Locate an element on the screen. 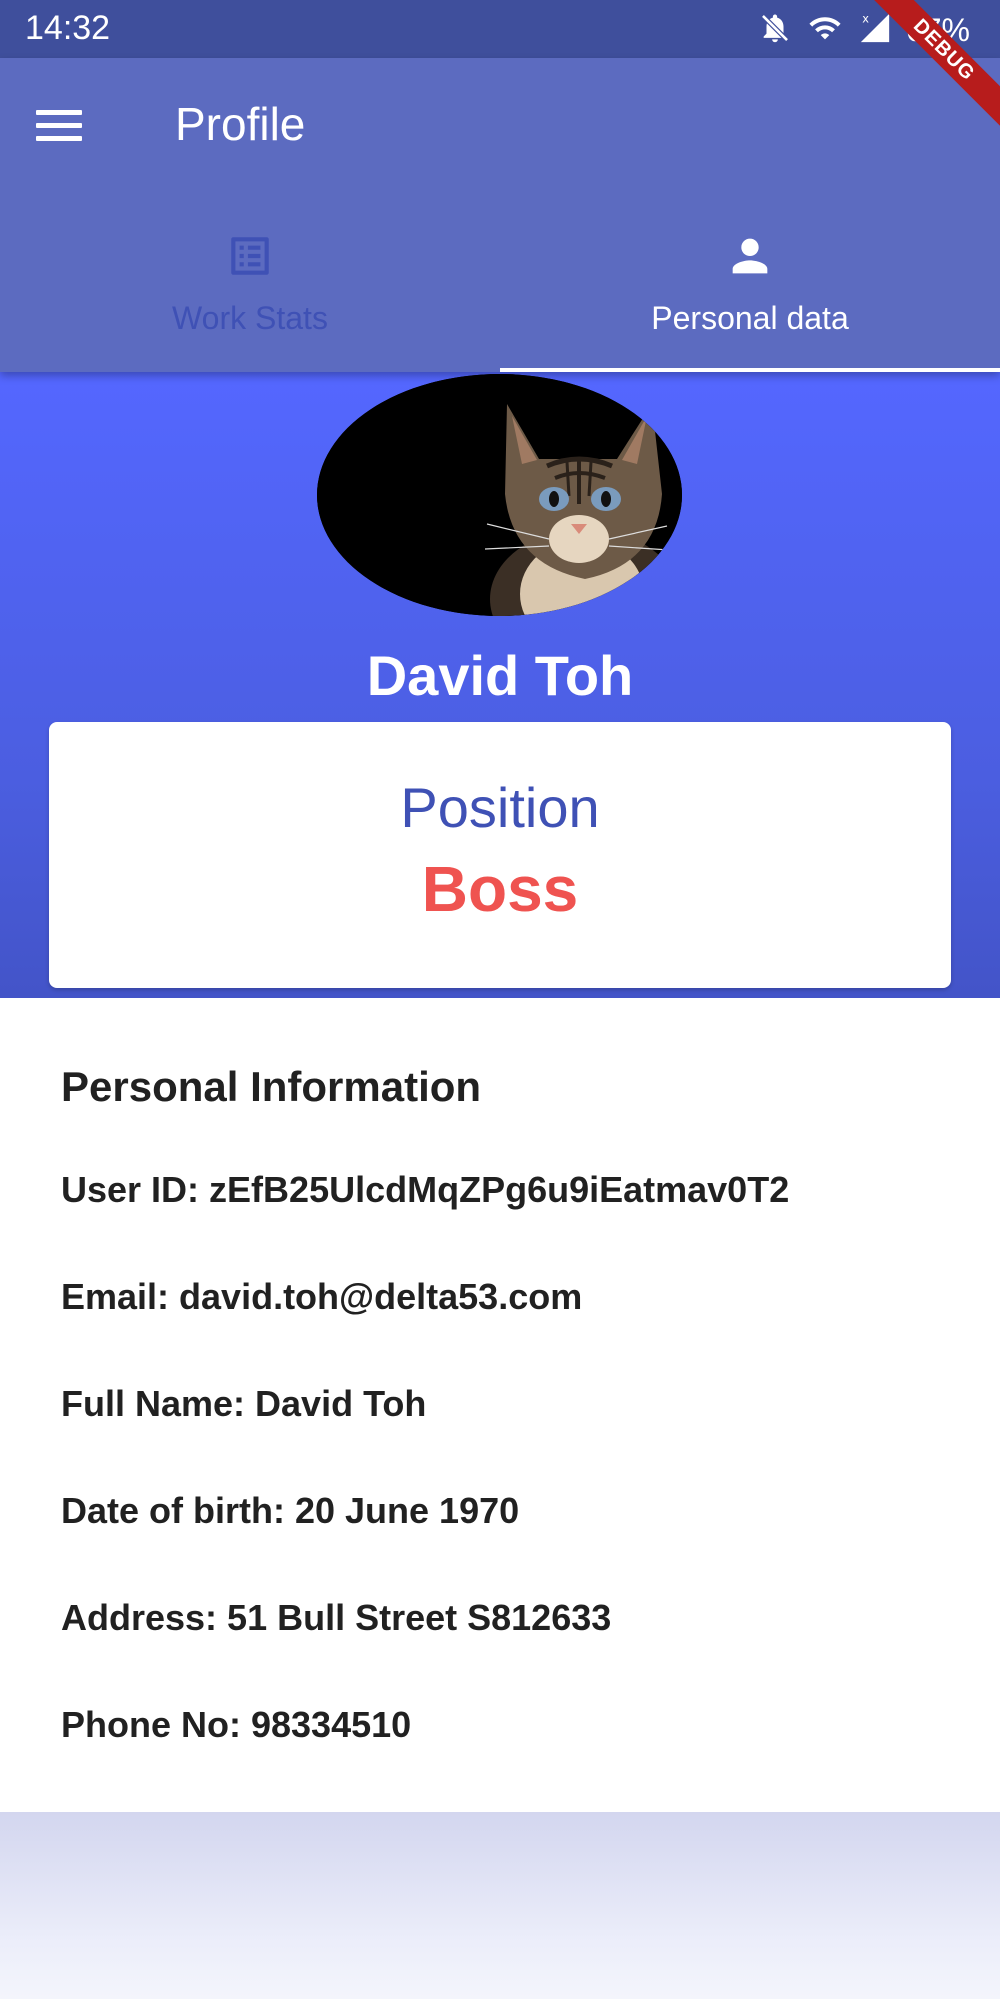 This screenshot has height=1999, width=1000. tab-indicator is located at coordinates (750, 370).